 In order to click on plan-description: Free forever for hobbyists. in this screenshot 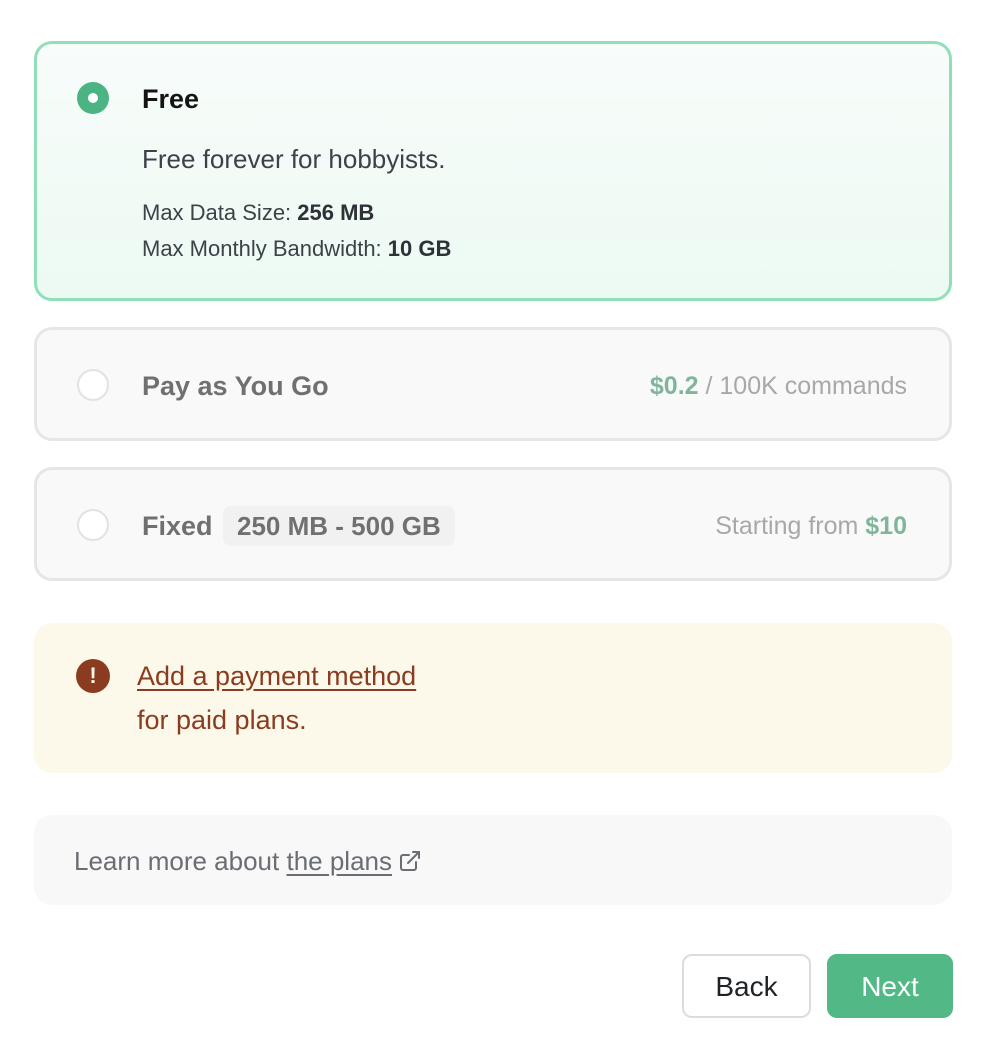, I will do `click(294, 159)`.